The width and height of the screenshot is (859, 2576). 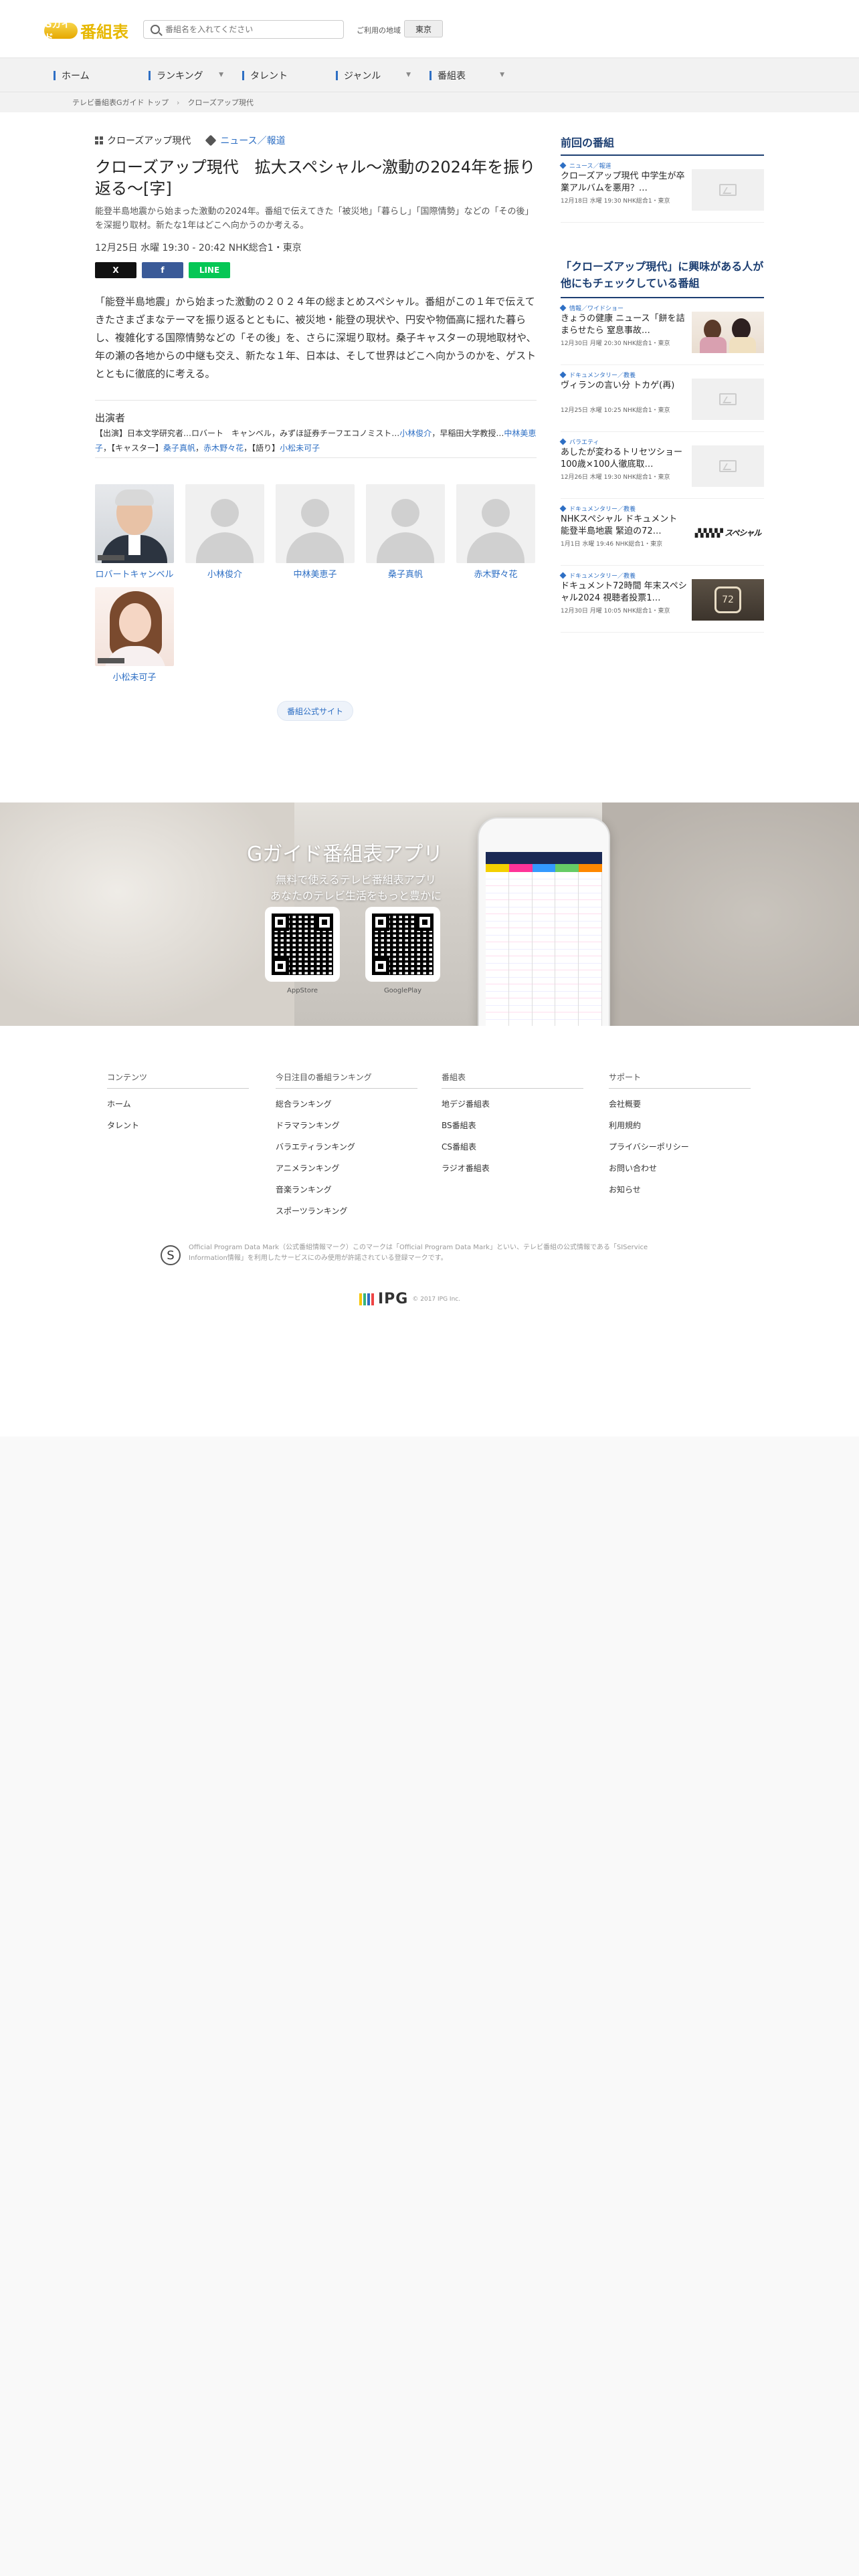 I want to click on footer-link: ホーム, so click(x=178, y=1108).